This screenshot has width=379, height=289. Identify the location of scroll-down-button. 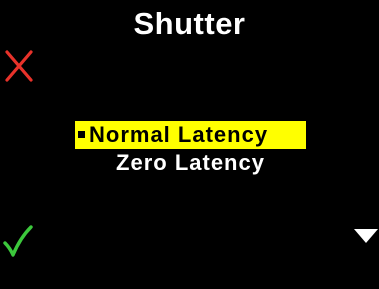
(366, 235).